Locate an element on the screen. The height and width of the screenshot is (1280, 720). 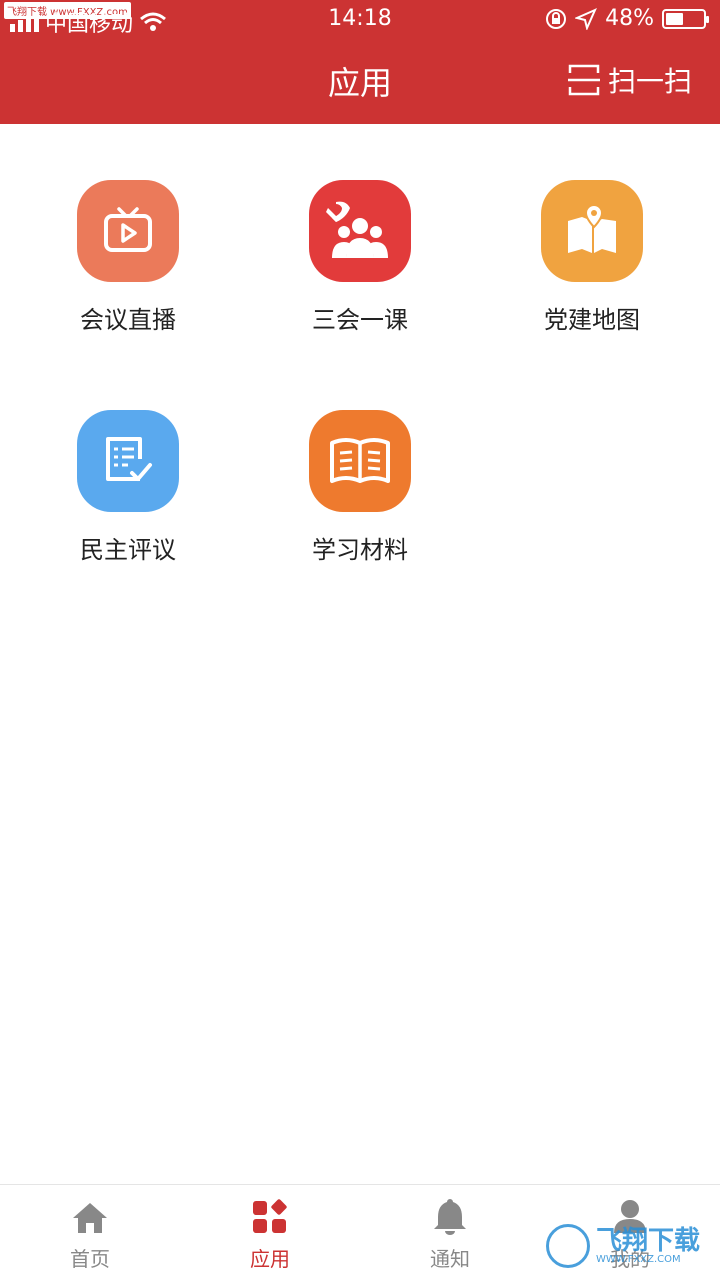
app-label: 民主评议 is located at coordinates (128, 550).